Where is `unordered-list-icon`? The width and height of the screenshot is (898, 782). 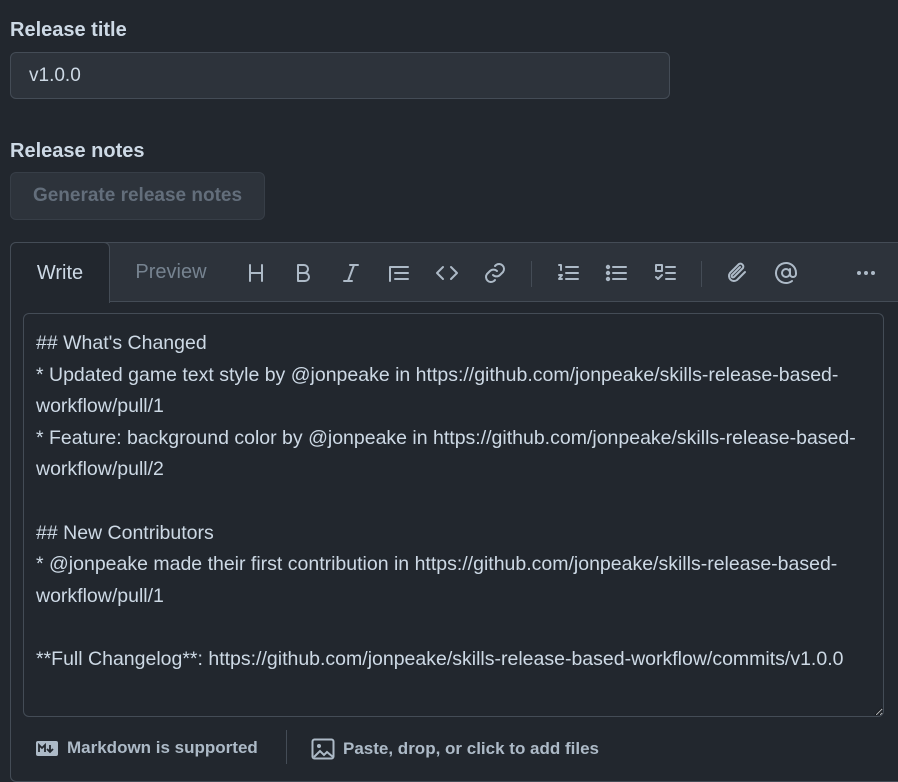
unordered-list-icon is located at coordinates (616, 273).